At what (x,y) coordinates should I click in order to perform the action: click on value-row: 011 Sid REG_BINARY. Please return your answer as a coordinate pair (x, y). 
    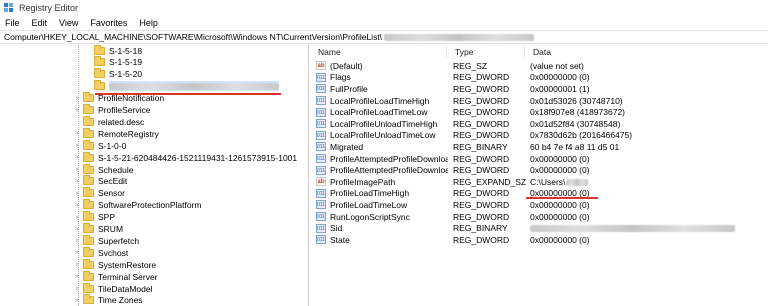
    Looking at the image, I should click on (539, 228).